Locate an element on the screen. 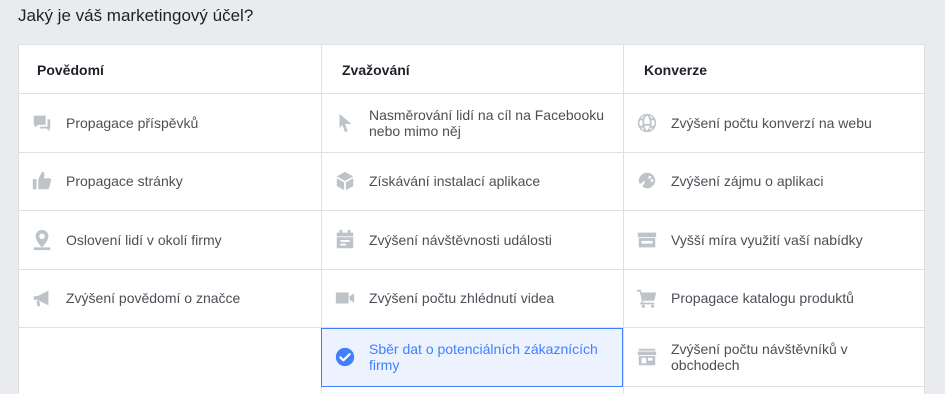 The image size is (945, 394). objective-app-engagement: Zvýšení zájmu o aplikaci is located at coordinates (774, 182).